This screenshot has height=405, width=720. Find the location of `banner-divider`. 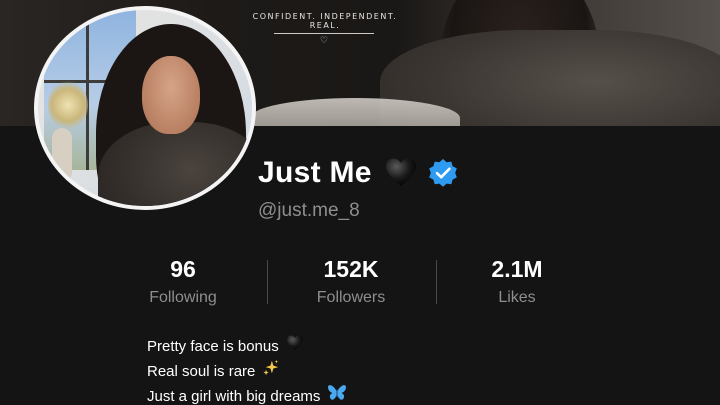

banner-divider is located at coordinates (324, 33).